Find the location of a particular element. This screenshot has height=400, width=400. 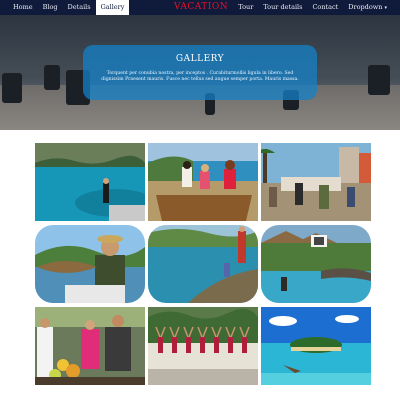

nav-right-group: Tour Tour details Contact Dropdown ▾ is located at coordinates (312, 7).